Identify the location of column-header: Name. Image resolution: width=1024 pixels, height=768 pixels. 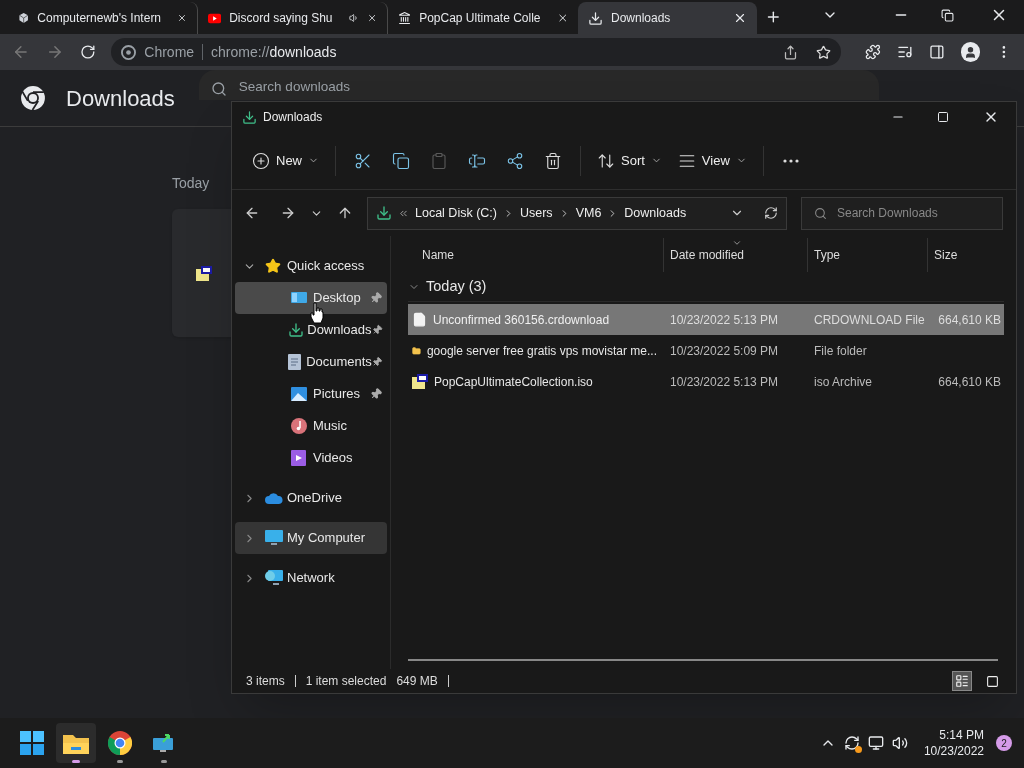
(535, 255).